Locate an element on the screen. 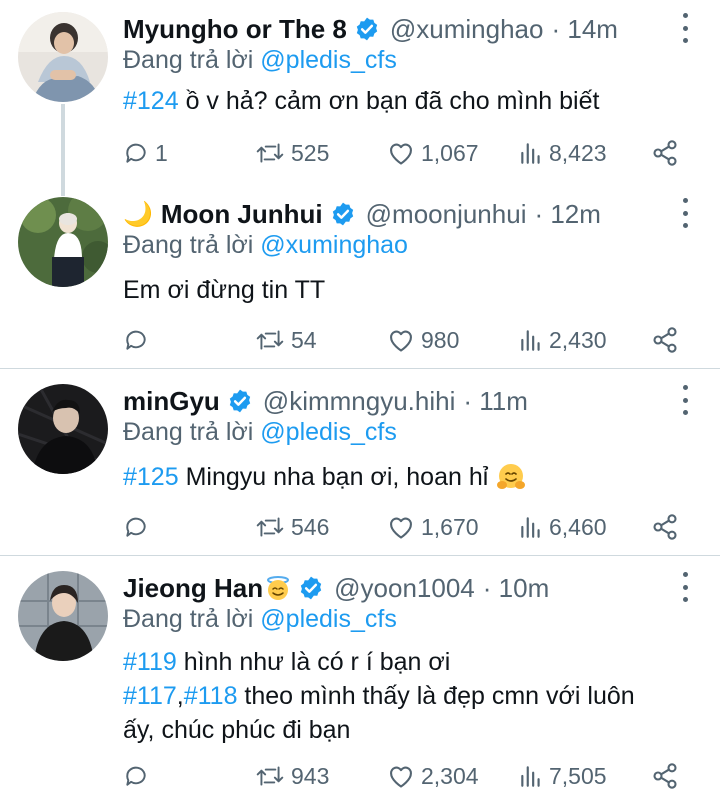 The width and height of the screenshot is (720, 808). views-count: 6,460 is located at coordinates (578, 526).